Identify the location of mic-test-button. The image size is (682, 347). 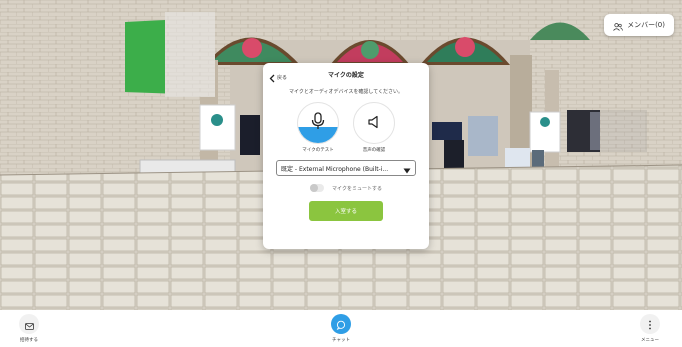
(318, 123).